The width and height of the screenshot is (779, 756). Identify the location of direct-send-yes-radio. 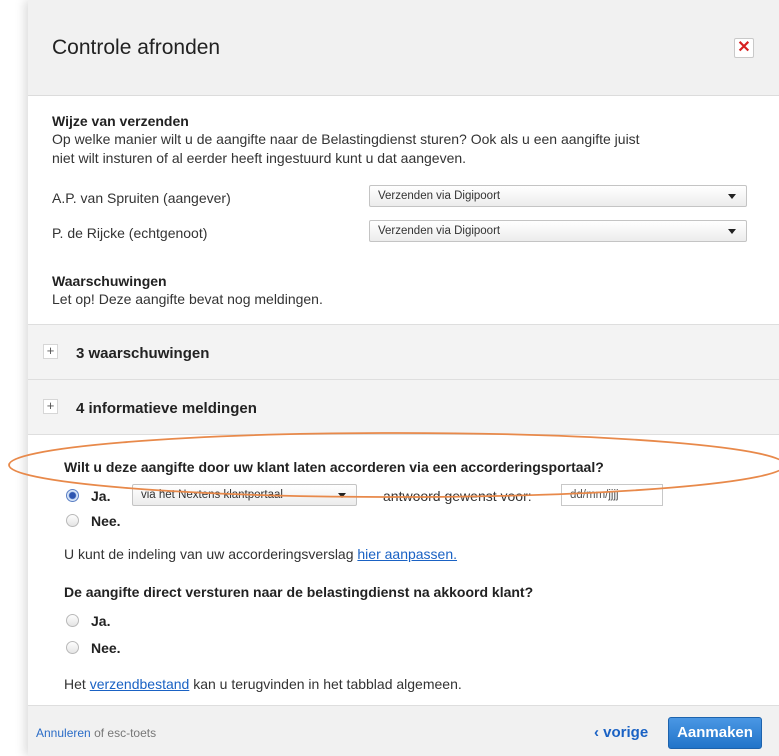
(72, 620).